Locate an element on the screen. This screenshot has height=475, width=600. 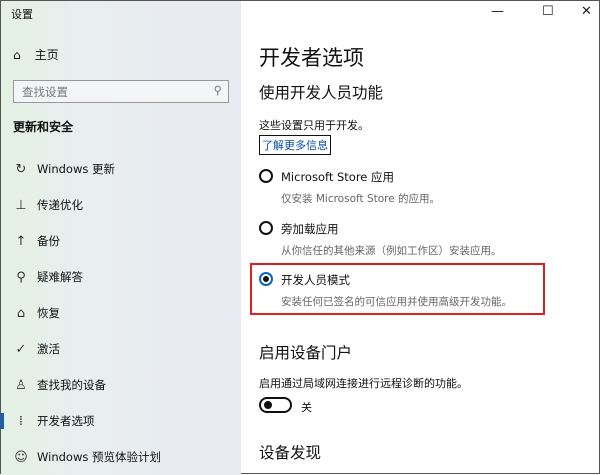
sidebar-item-label: 恢复 is located at coordinates (48, 313).